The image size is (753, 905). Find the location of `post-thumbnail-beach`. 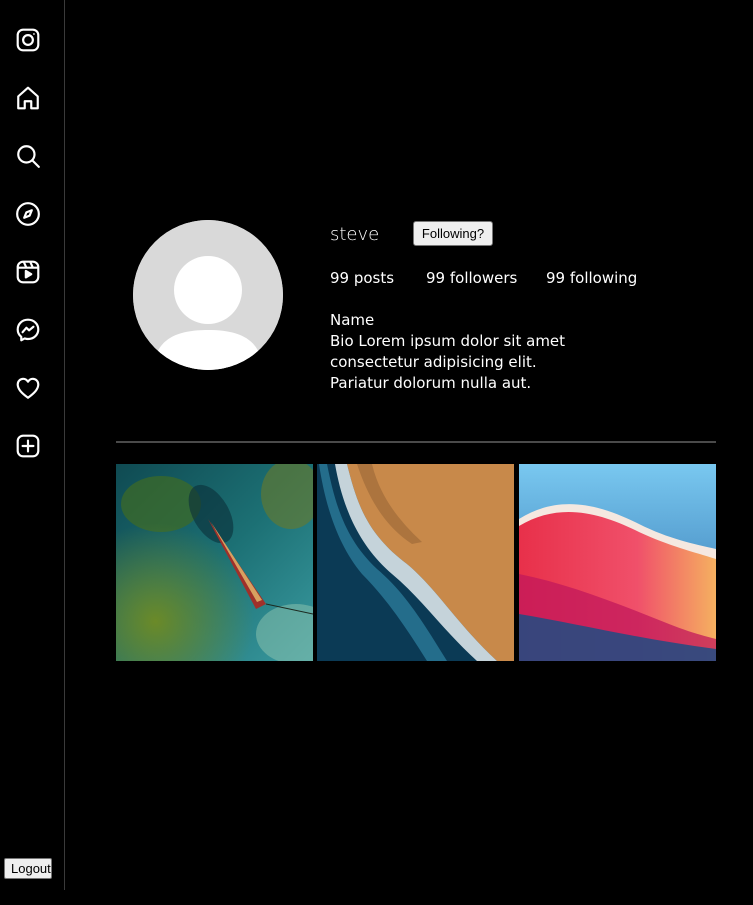

post-thumbnail-beach is located at coordinates (415, 562).